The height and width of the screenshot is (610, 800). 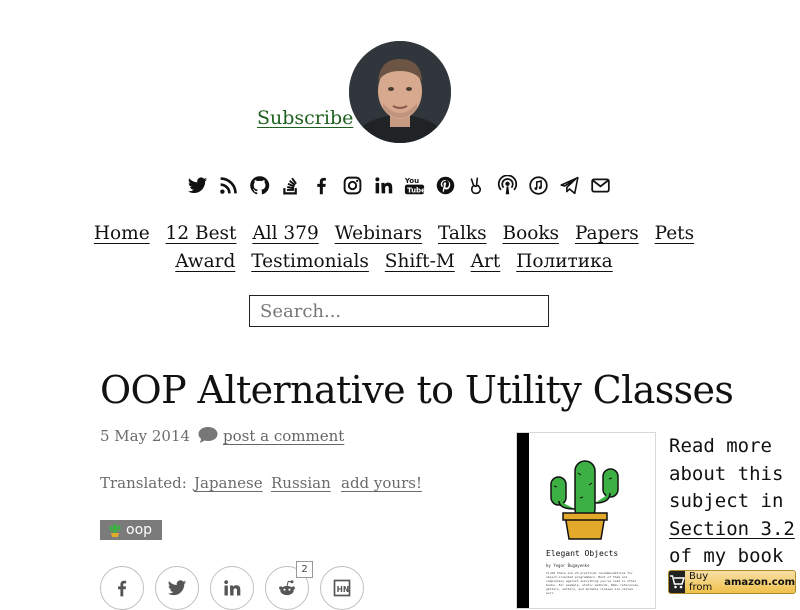 What do you see at coordinates (290, 185) in the screenshot?
I see `stackoverflow-icon` at bounding box center [290, 185].